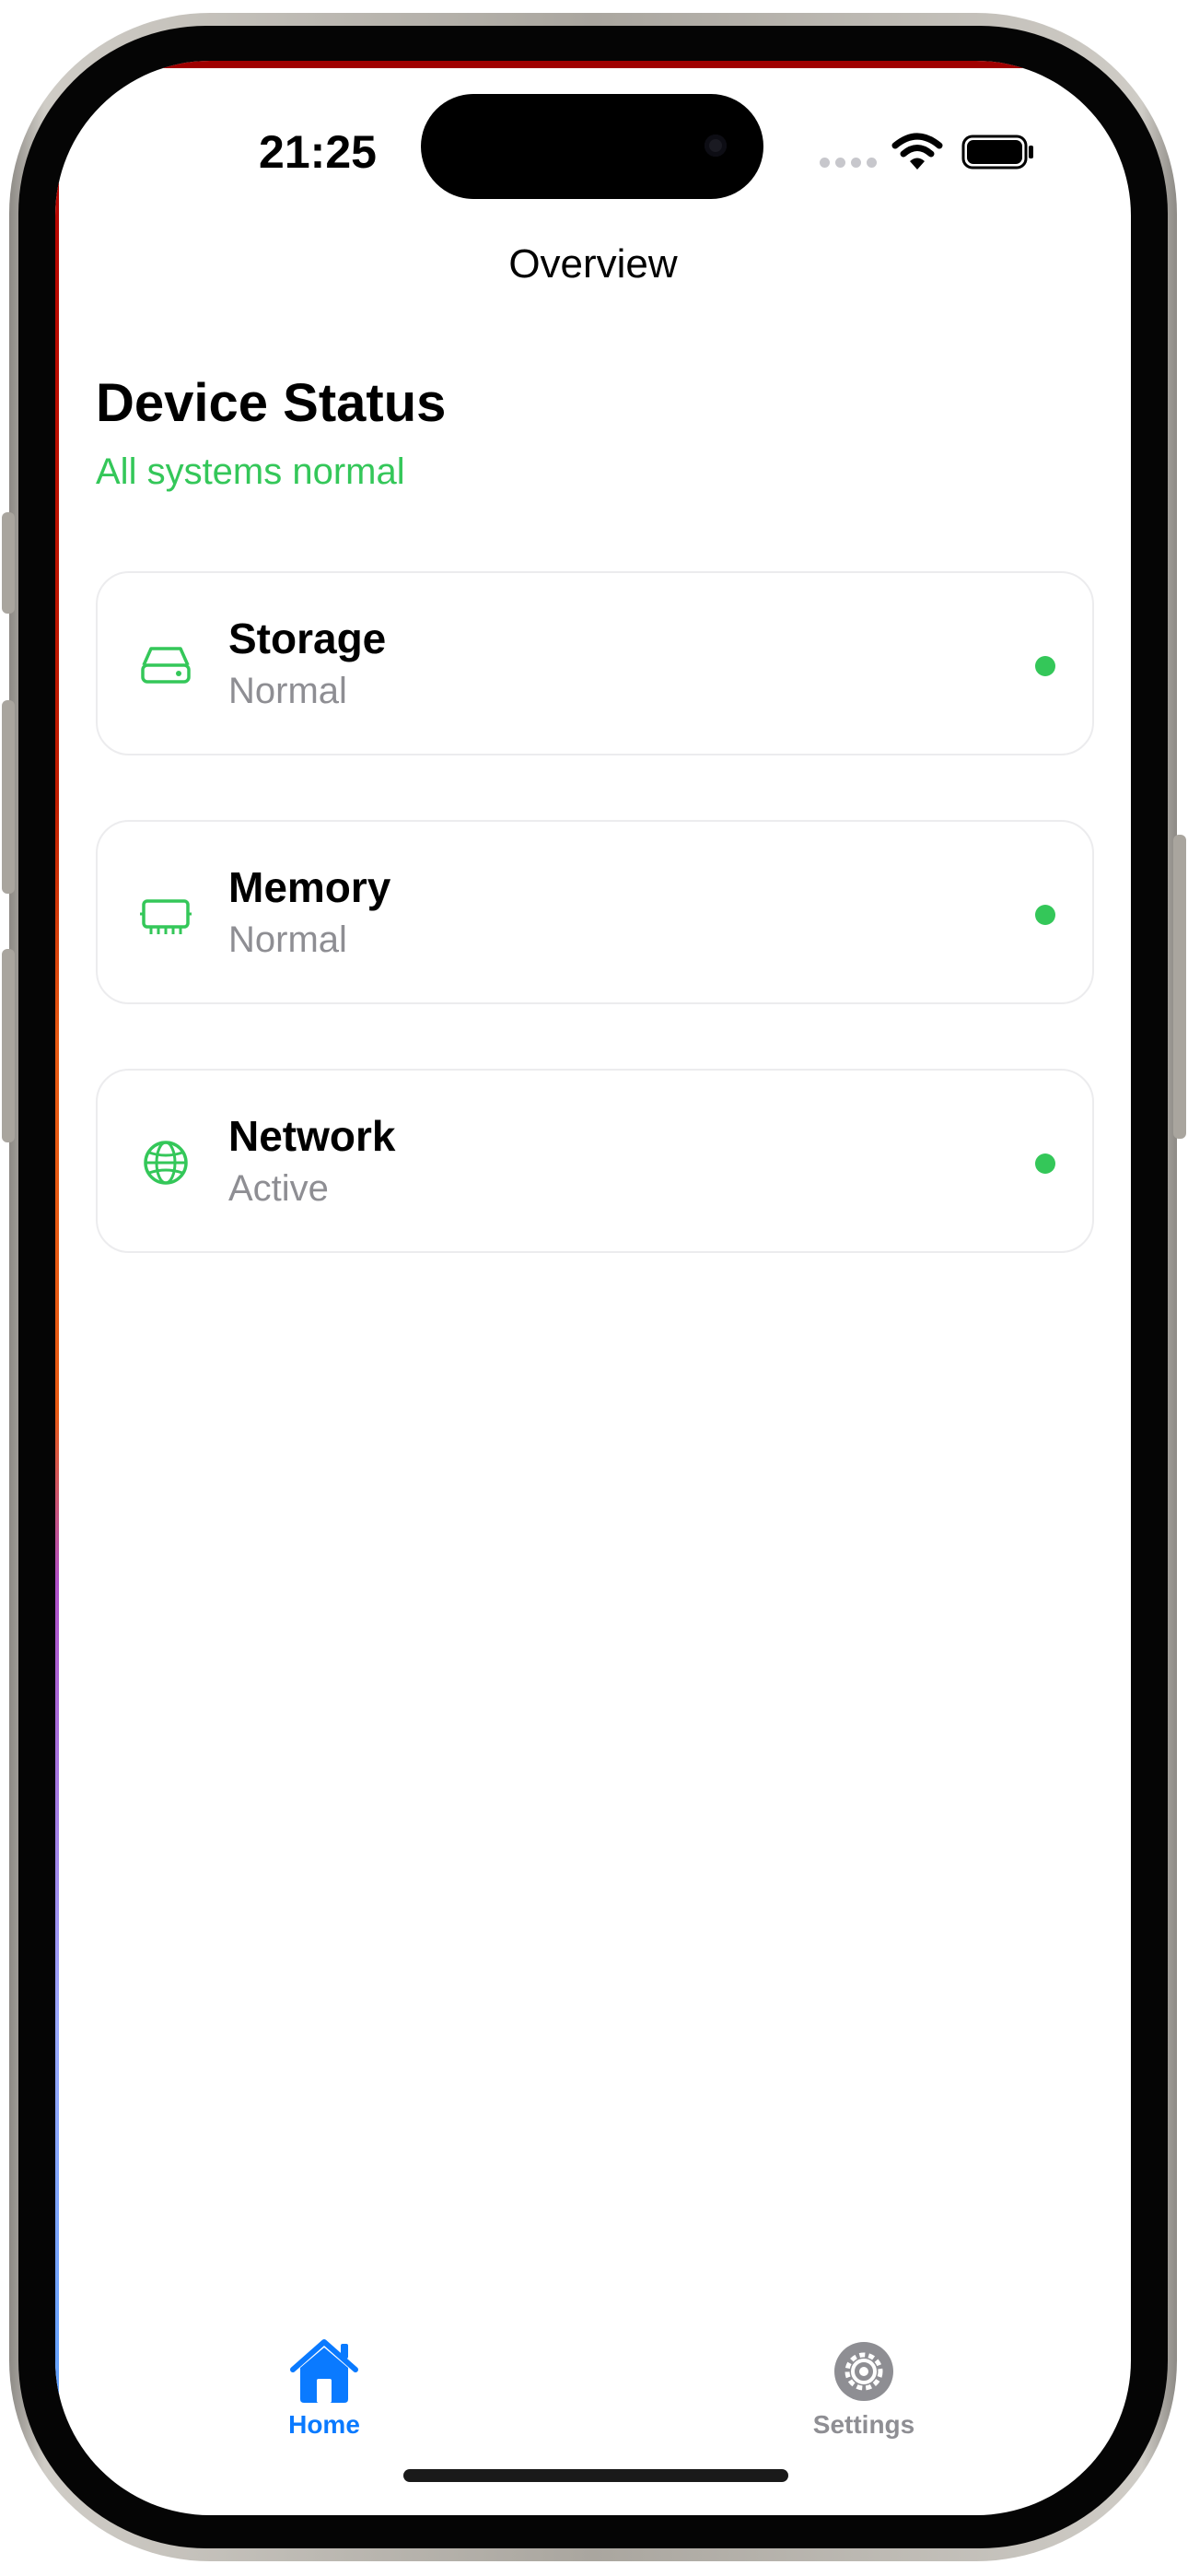  I want to click on home-indicator, so click(595, 2475).